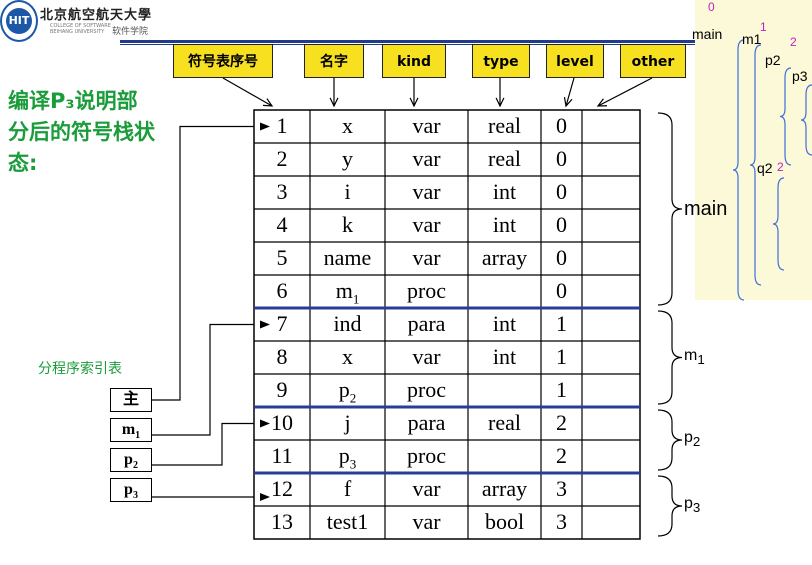  What do you see at coordinates (347, 191) in the screenshot?
I see `row-name: i` at bounding box center [347, 191].